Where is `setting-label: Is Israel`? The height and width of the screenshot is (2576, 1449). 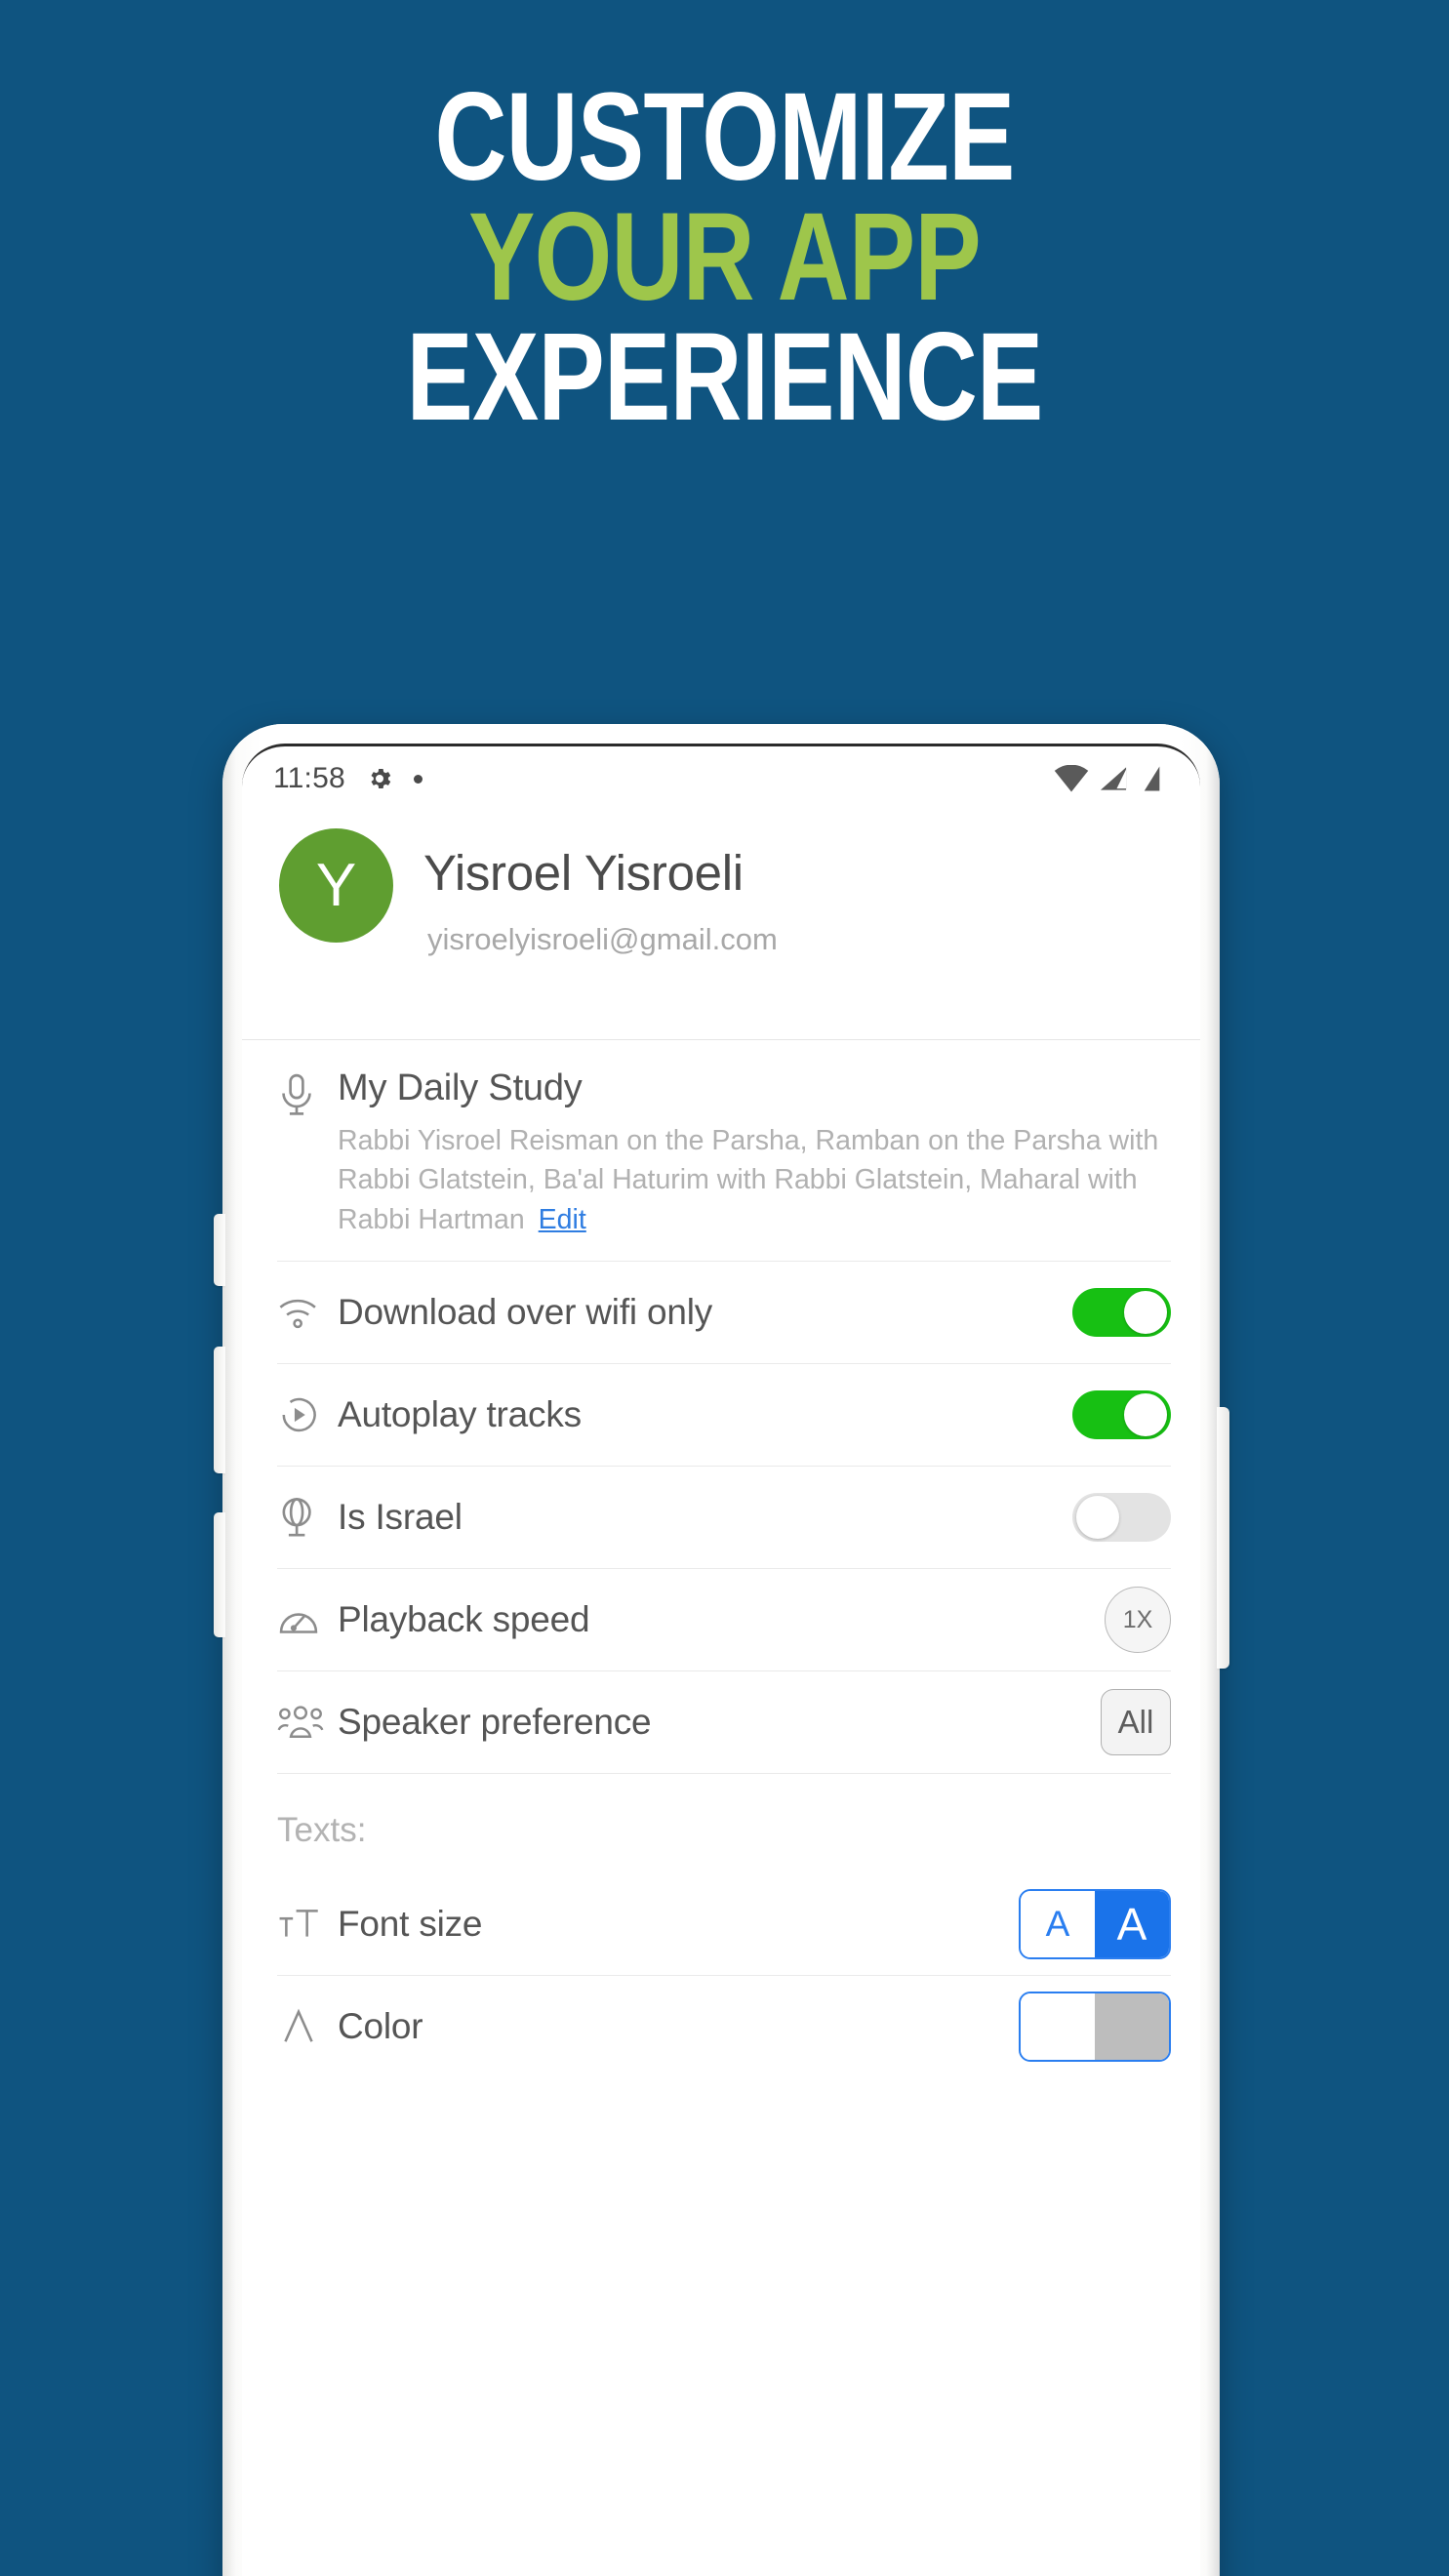
setting-label: Is Israel is located at coordinates (400, 1517).